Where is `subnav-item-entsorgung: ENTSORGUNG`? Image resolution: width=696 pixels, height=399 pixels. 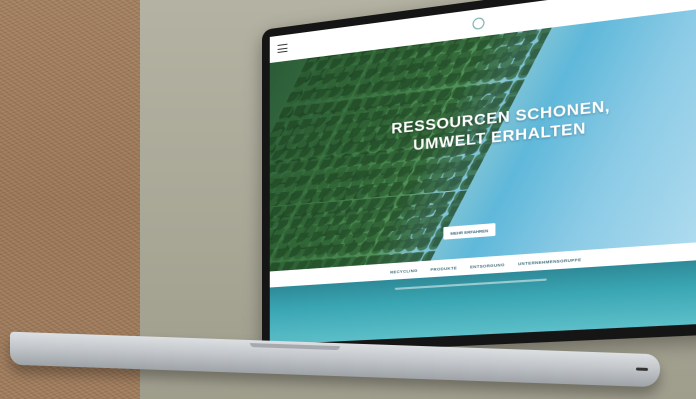
subnav-item-entsorgung: ENTSORGUNG is located at coordinates (487, 265).